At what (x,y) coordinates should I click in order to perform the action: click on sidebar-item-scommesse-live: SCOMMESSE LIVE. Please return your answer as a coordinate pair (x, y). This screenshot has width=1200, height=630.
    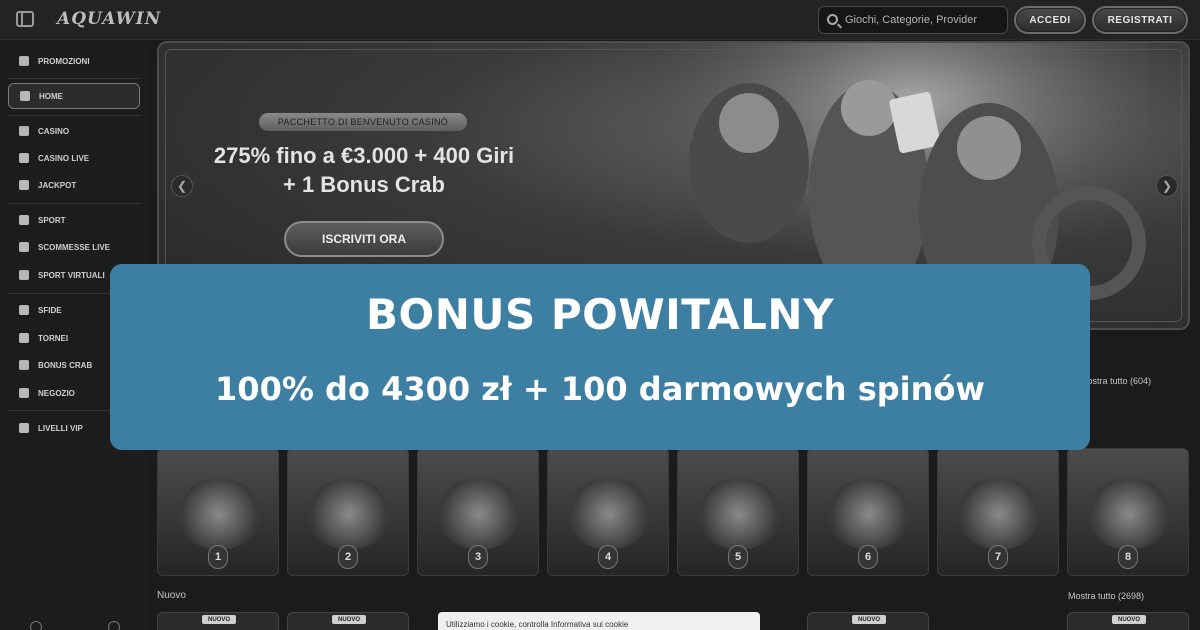
    Looking at the image, I should click on (74, 247).